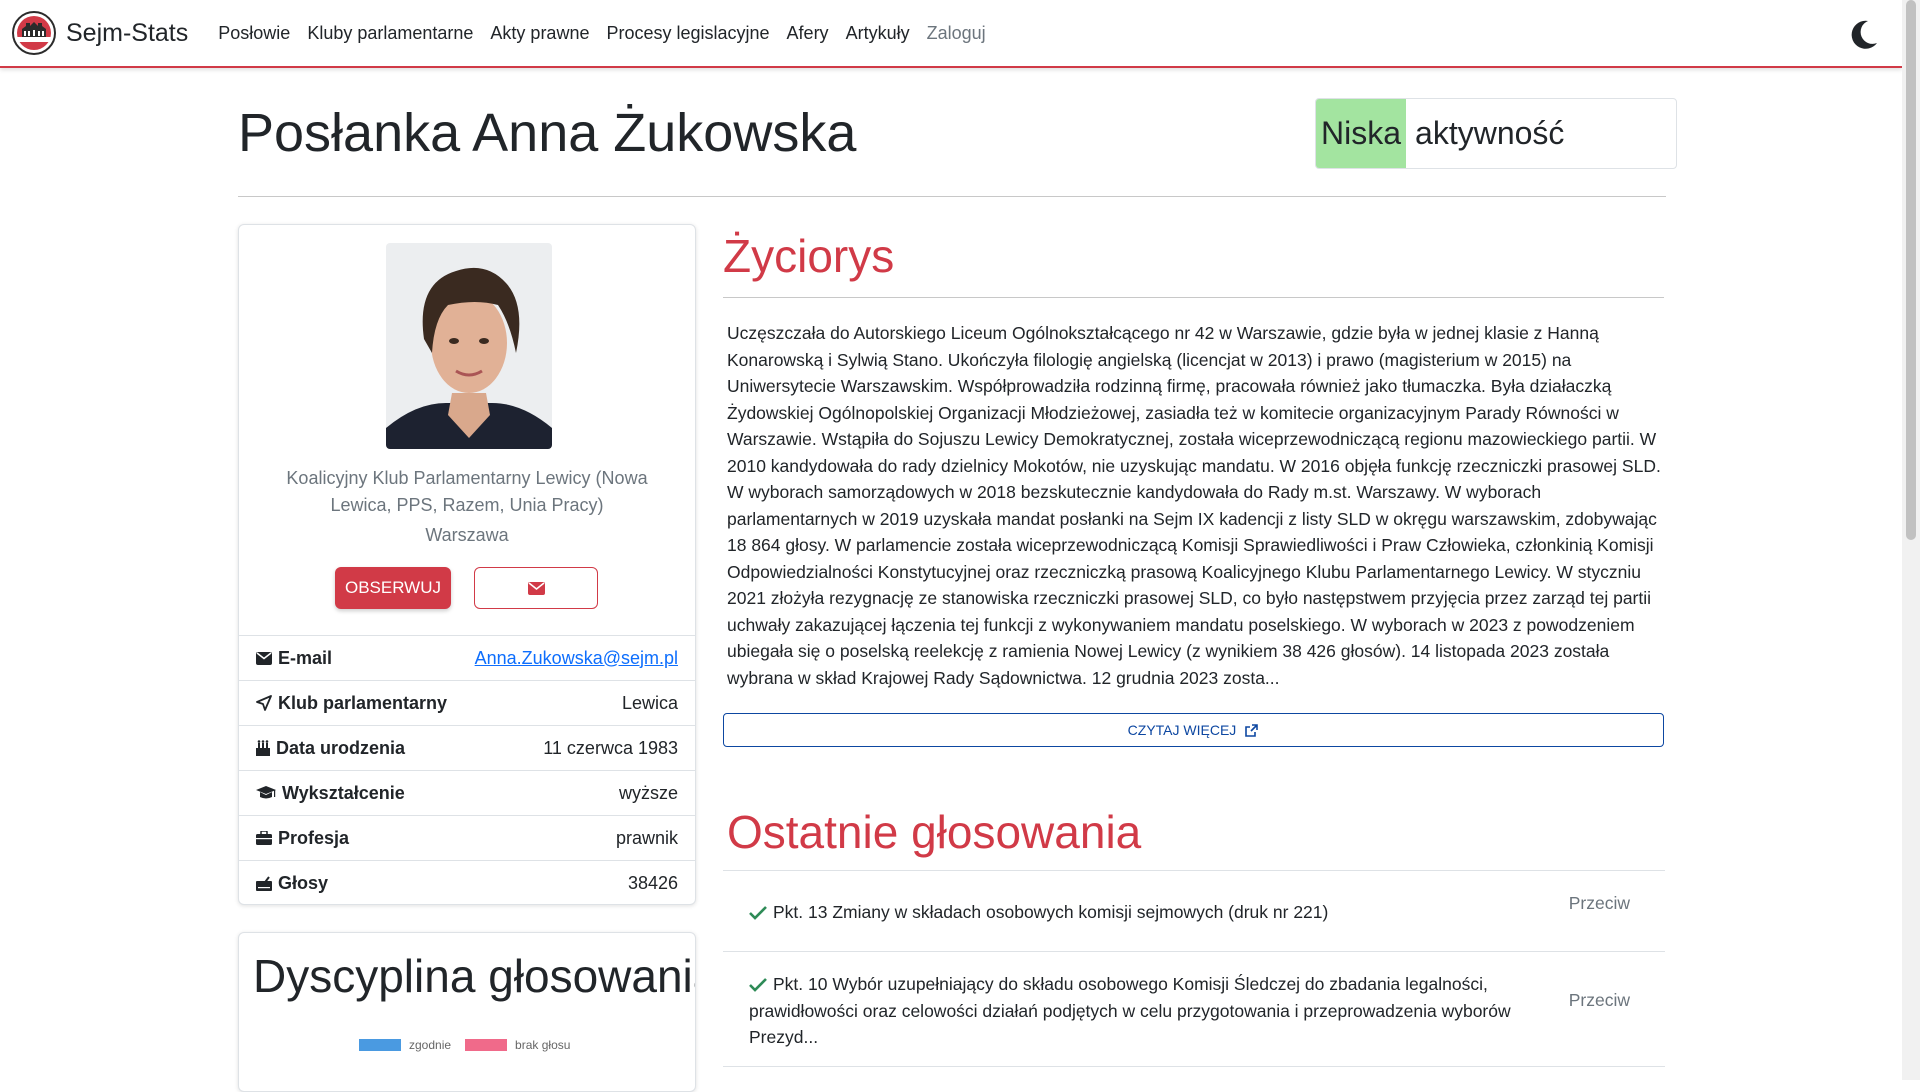 The width and height of the screenshot is (1920, 1092). What do you see at coordinates (380, 1045) in the screenshot?
I see `legend-swatch-zgodnie` at bounding box center [380, 1045].